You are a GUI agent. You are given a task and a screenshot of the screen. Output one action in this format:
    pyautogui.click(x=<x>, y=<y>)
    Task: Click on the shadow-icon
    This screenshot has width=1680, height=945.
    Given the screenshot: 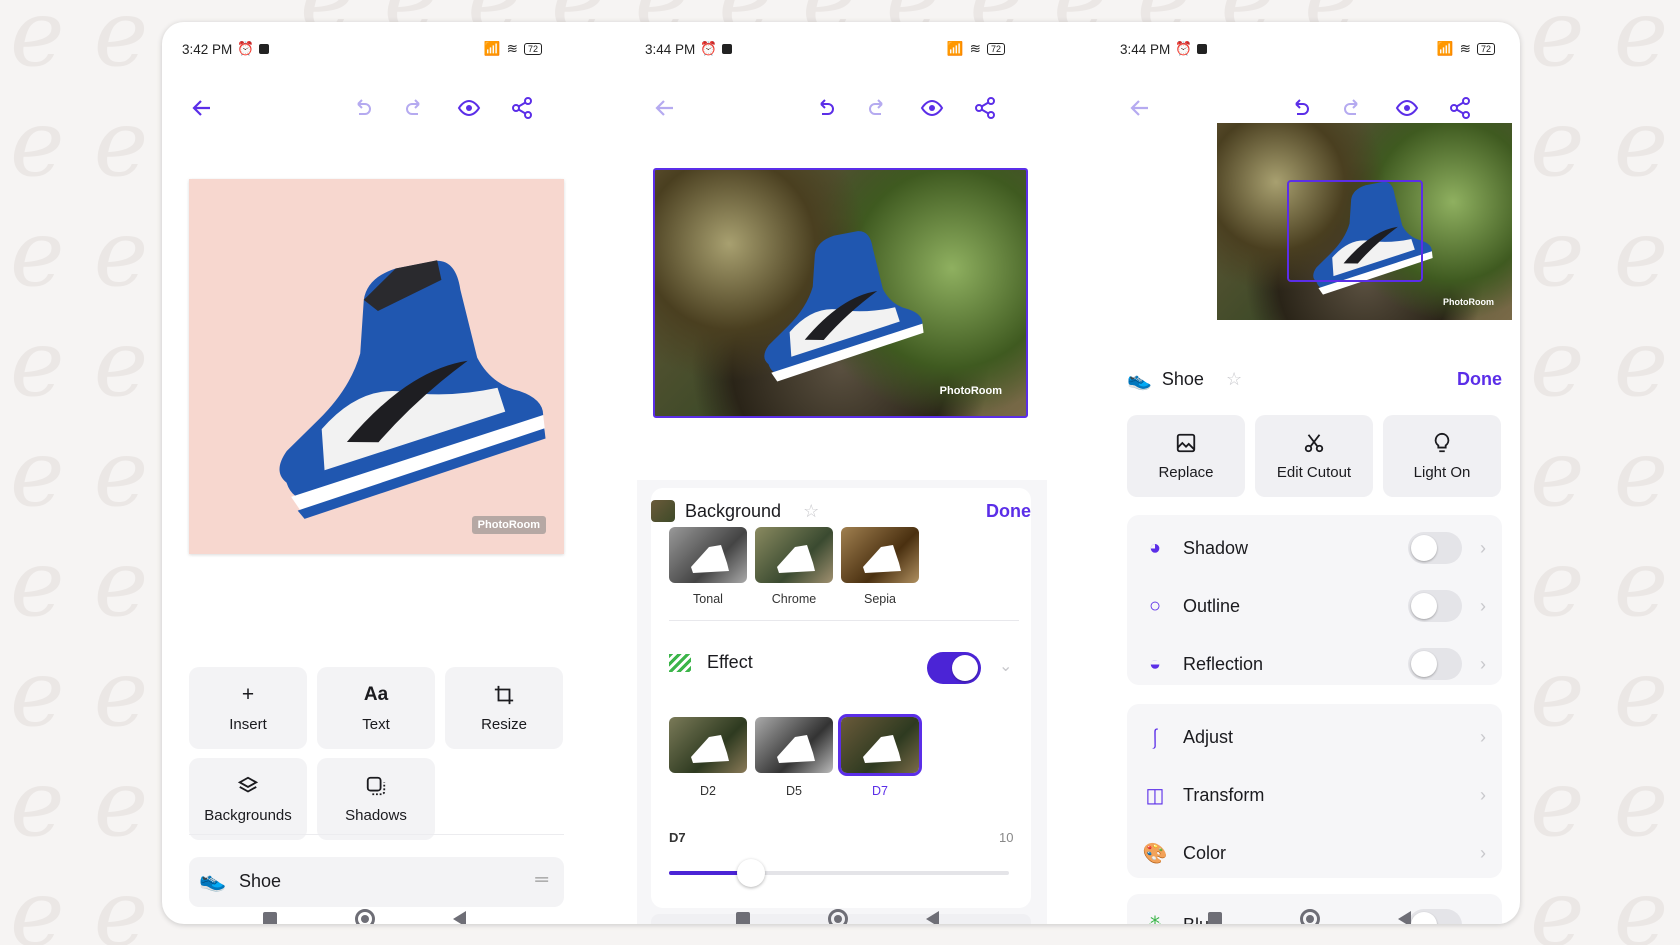 What is the action you would take?
    pyautogui.click(x=376, y=786)
    